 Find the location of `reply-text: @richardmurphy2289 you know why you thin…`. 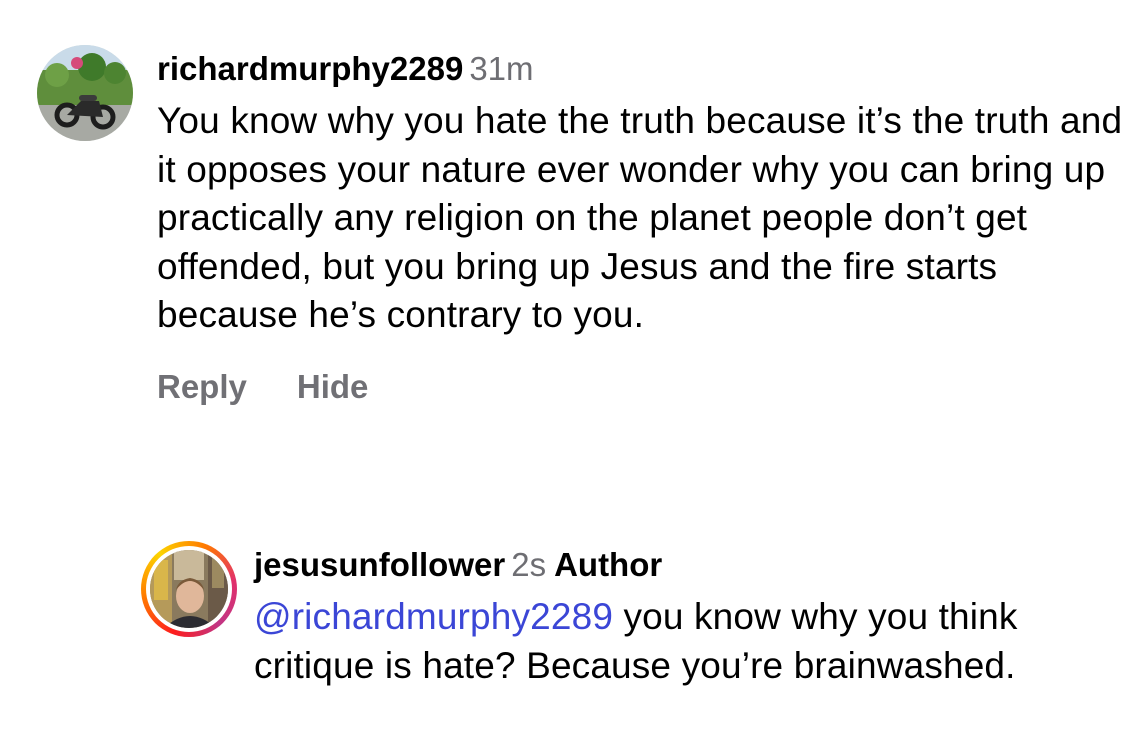

reply-text: @richardmurphy2289 you know why you thin… is located at coordinates (694, 641).